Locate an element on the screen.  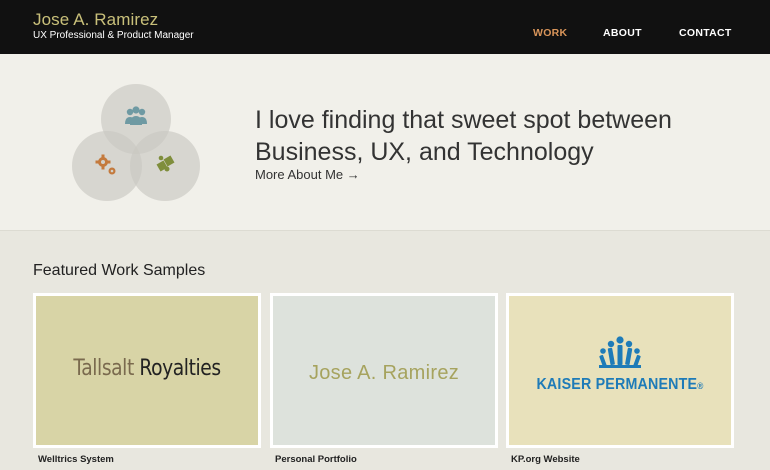
nav-contact: CONTACT is located at coordinates (705, 33).